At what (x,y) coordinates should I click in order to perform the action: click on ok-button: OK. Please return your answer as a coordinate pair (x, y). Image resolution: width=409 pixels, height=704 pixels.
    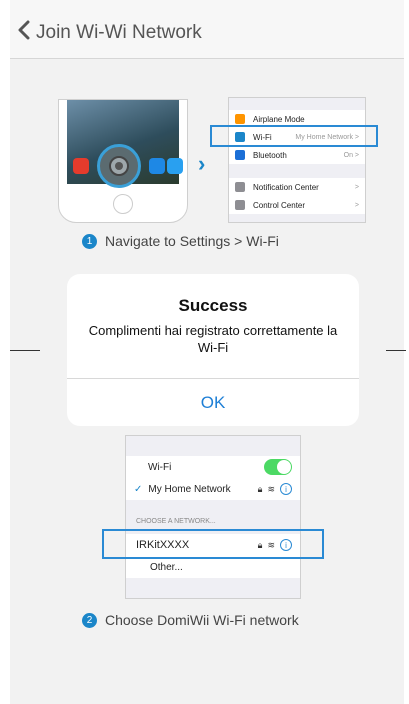
    Looking at the image, I should click on (213, 402).